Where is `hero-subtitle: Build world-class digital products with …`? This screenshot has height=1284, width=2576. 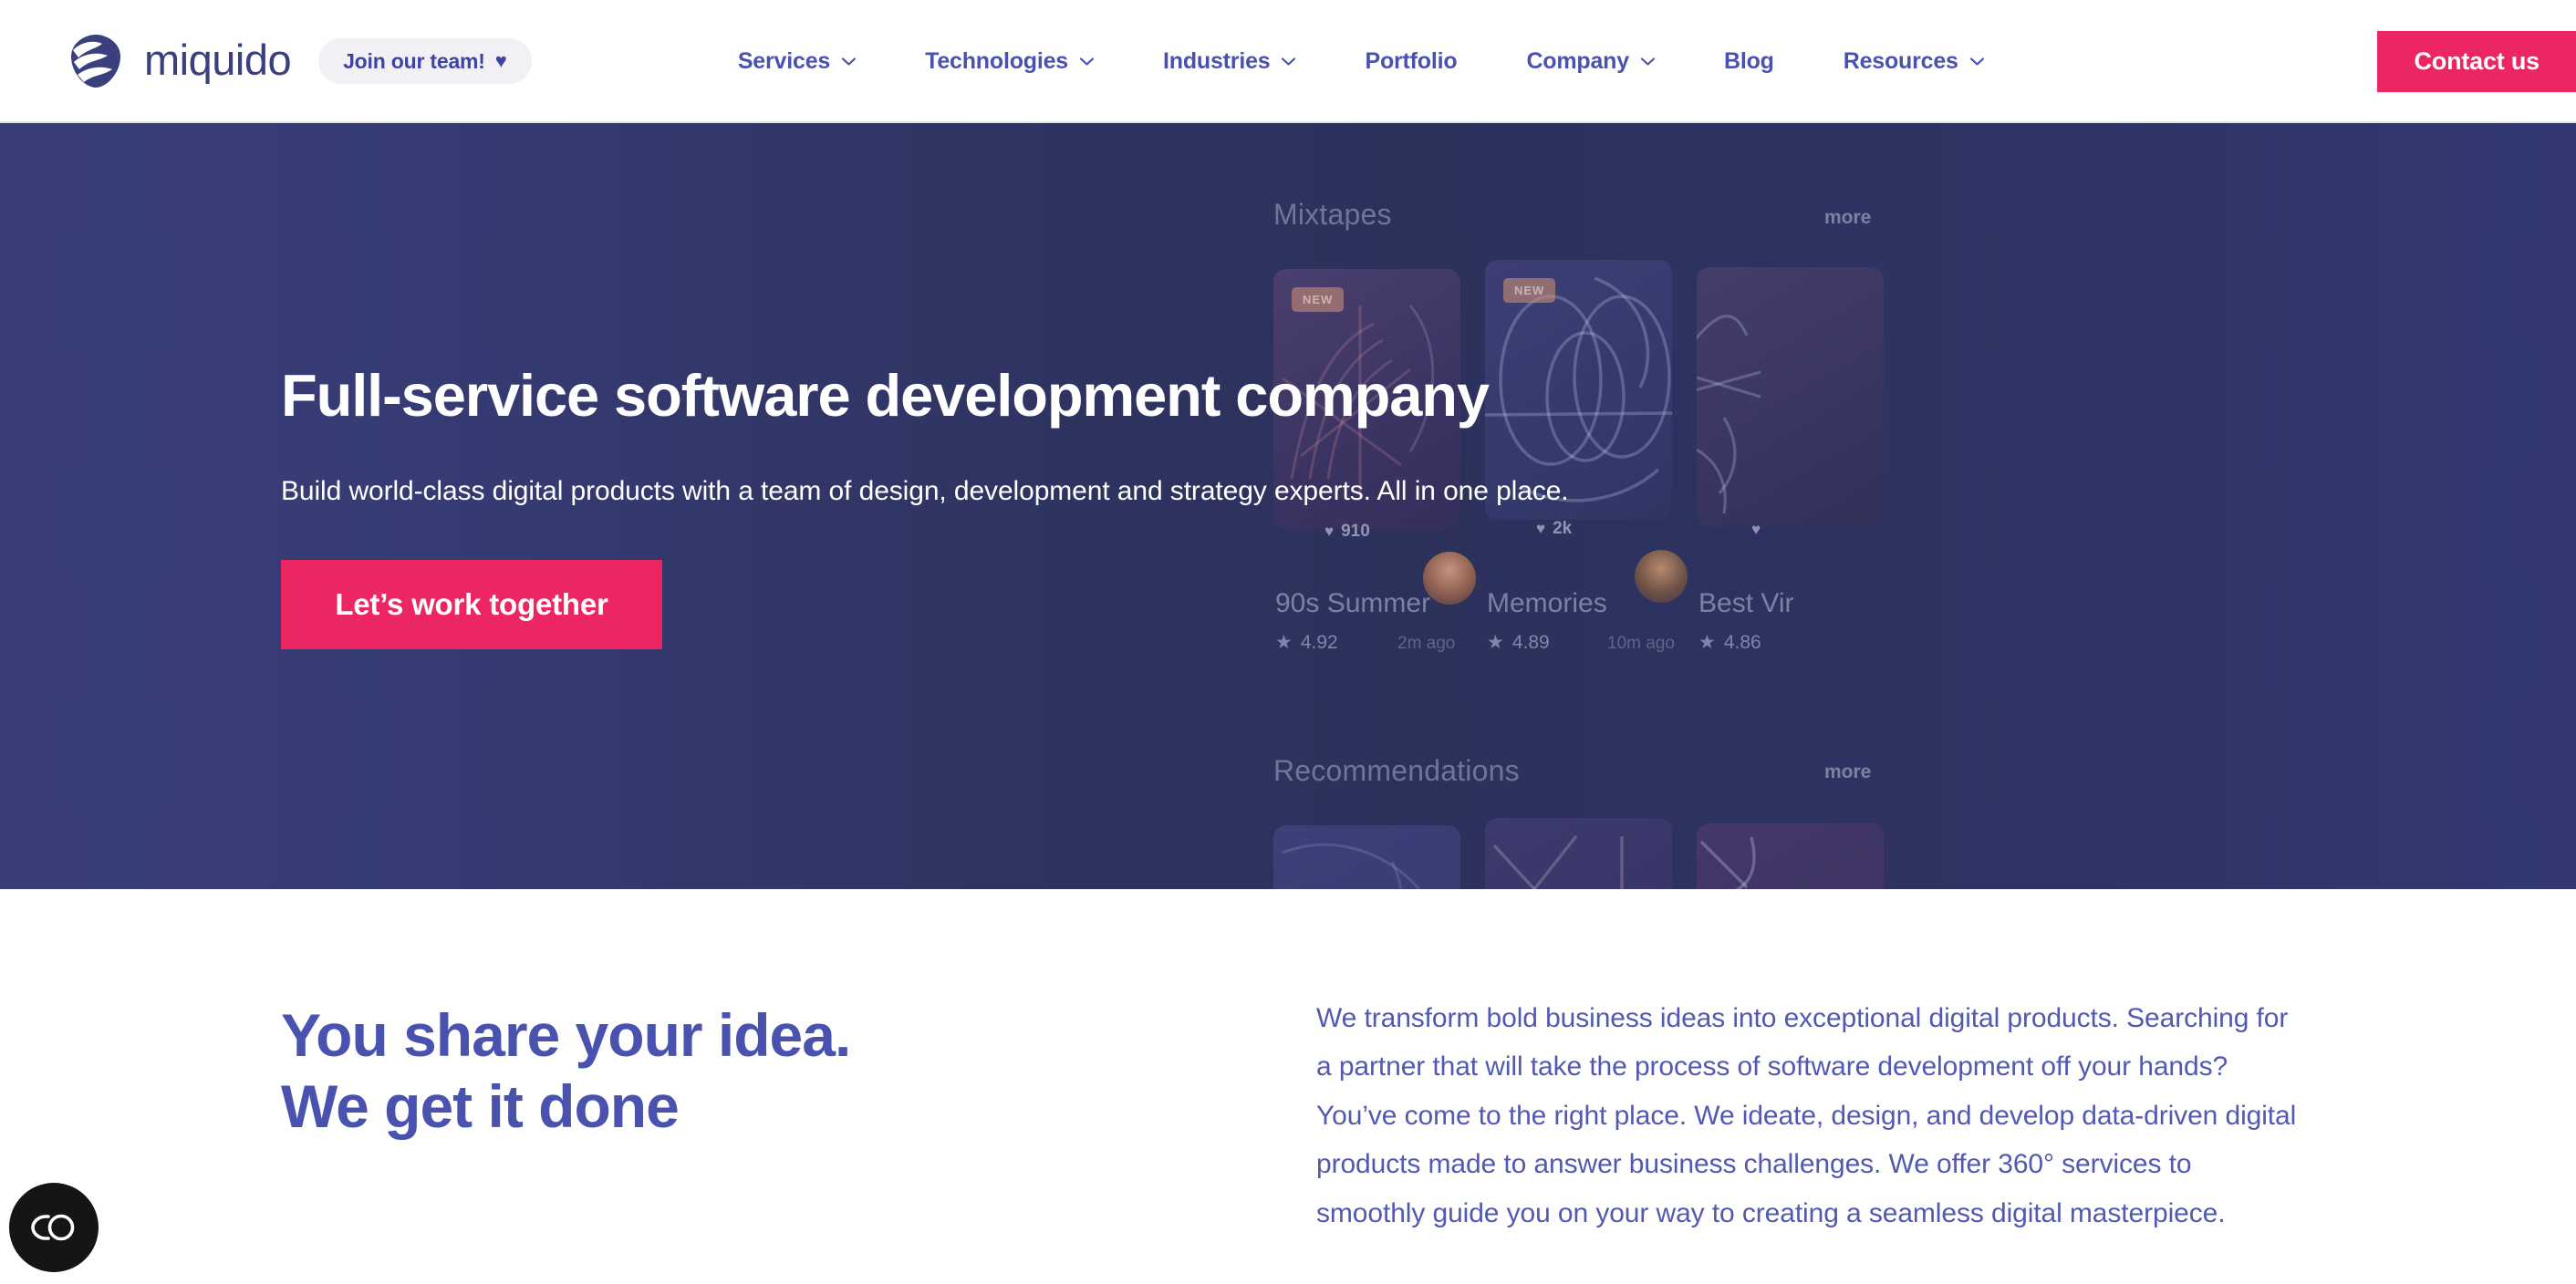
hero-subtitle: Build world-class digital products with … is located at coordinates (925, 491).